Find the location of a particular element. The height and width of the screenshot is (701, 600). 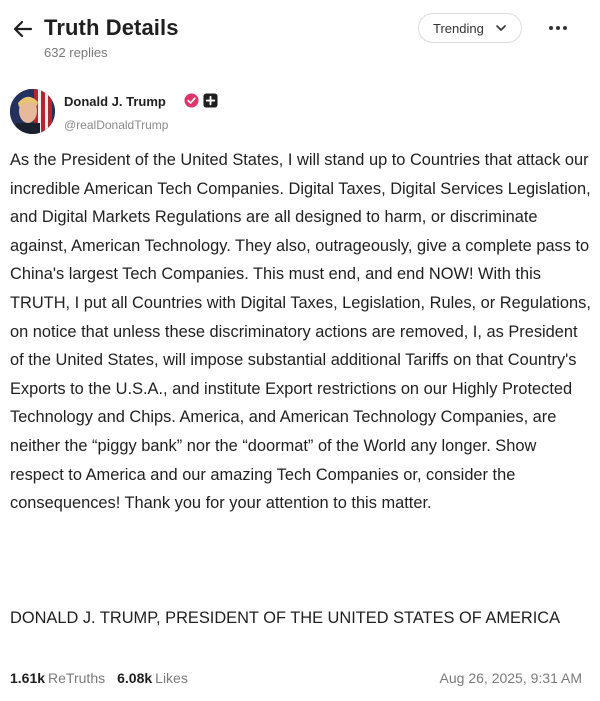

chevron-down-icon is located at coordinates (501, 28).